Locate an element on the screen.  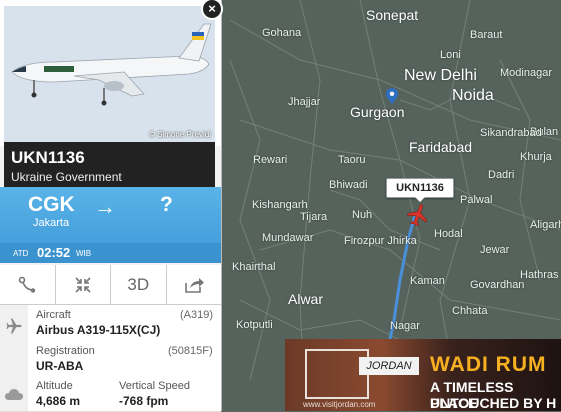
aircraft-photo: © Simone Previdi is located at coordinates (109, 74).